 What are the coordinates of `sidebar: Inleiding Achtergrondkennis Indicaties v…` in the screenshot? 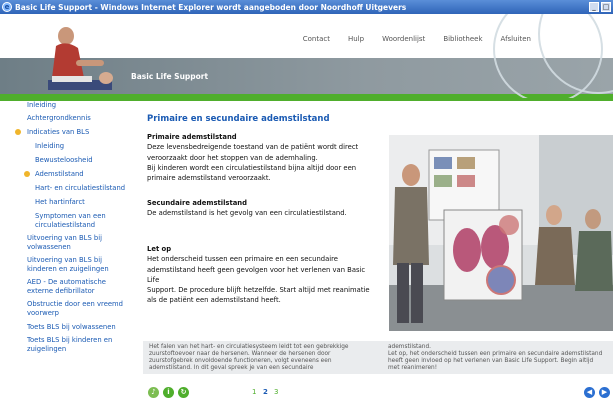 It's located at (65, 227).